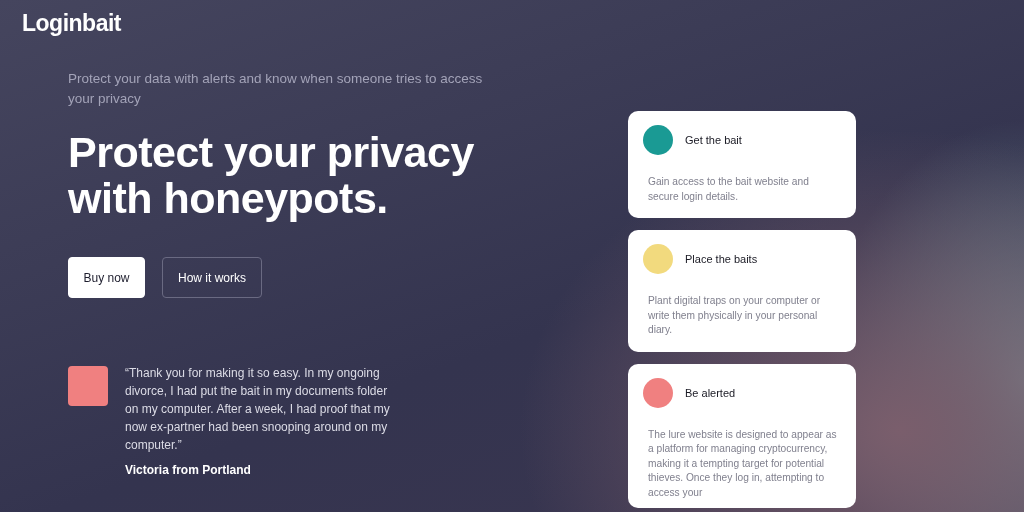 This screenshot has width=1024, height=512. Describe the element at coordinates (258, 409) in the screenshot. I see `testimonial-quote: “Thank you for making it so easy. In my ongoing divorce, I had put the bait in my documents folder on my computer. After a week, I had proof that my now ex-partner had been snooping around on my computer.”` at that location.